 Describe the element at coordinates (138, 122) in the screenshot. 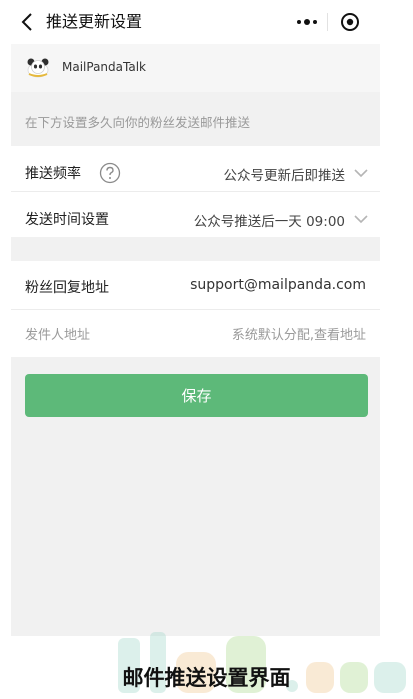

I see `hint-text: 在下方设置多久向你的粉丝发送邮件推送` at that location.